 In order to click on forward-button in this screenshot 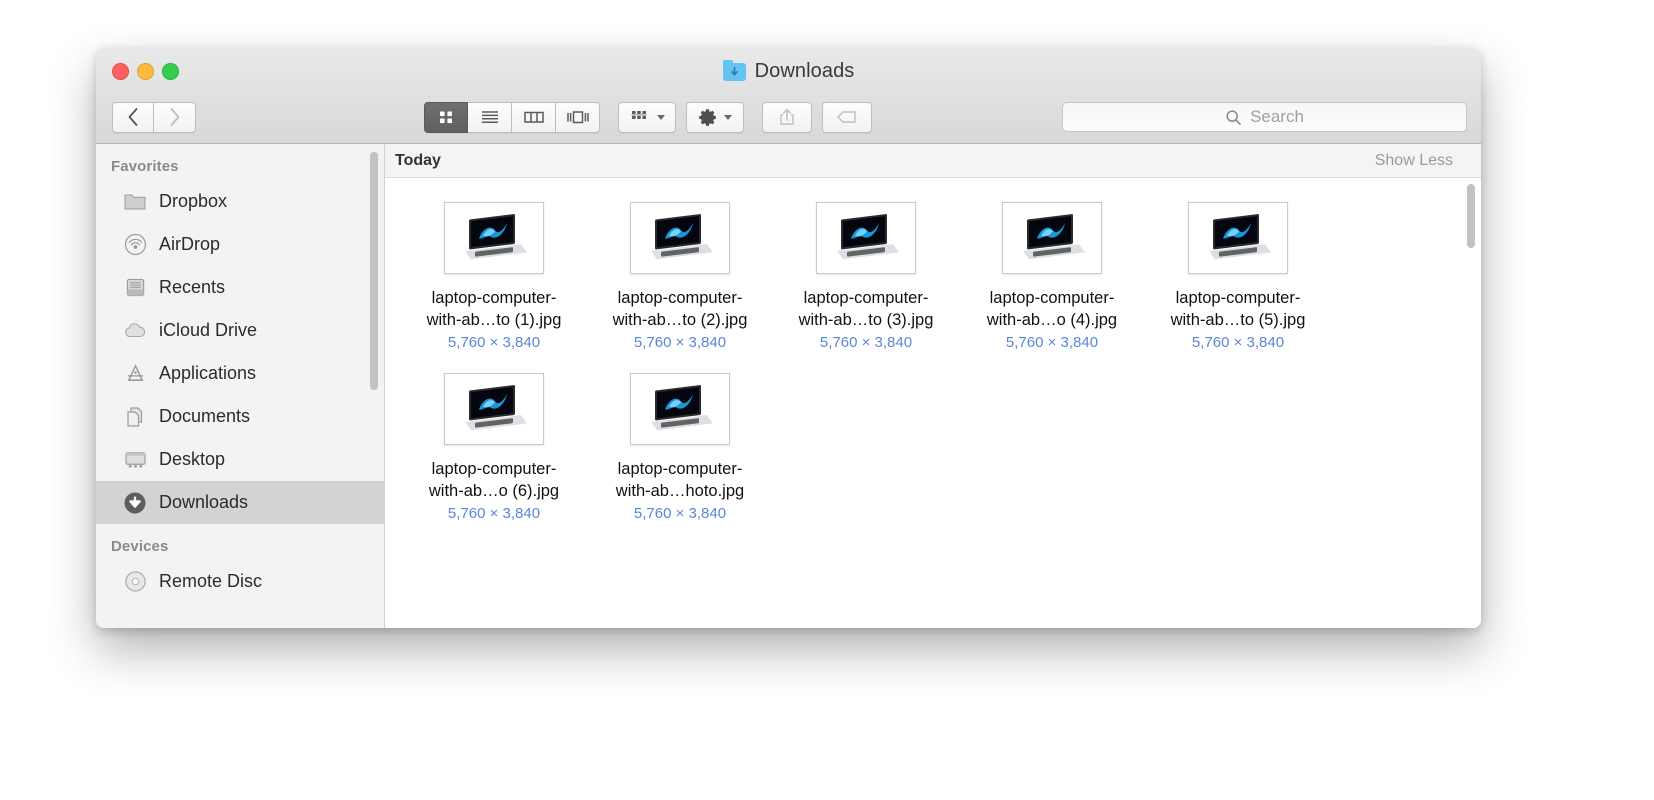, I will do `click(175, 117)`.